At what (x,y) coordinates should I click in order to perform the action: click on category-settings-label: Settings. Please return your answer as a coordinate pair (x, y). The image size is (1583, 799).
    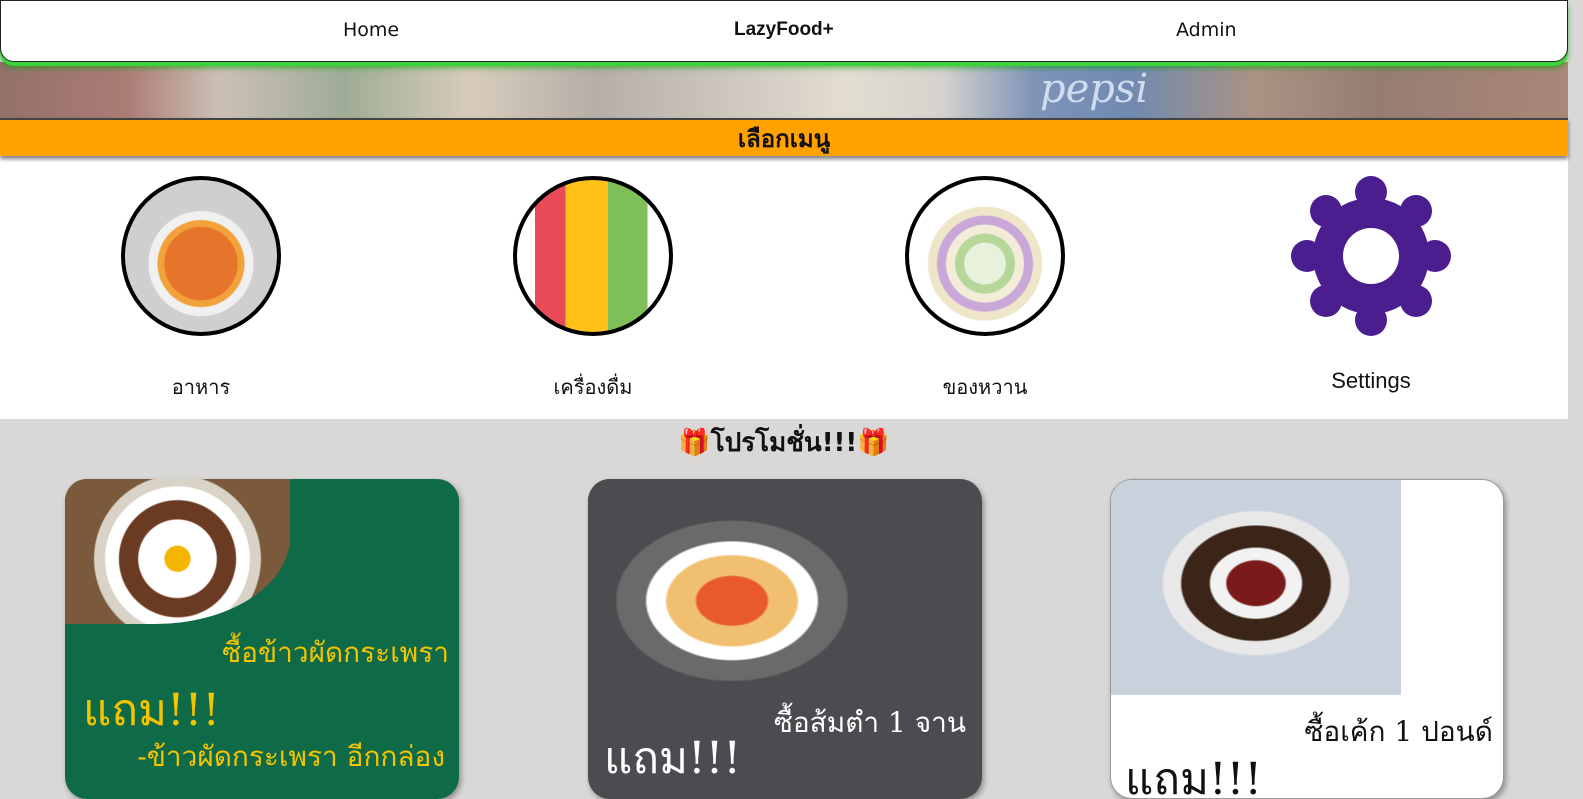
    Looking at the image, I should click on (1371, 381).